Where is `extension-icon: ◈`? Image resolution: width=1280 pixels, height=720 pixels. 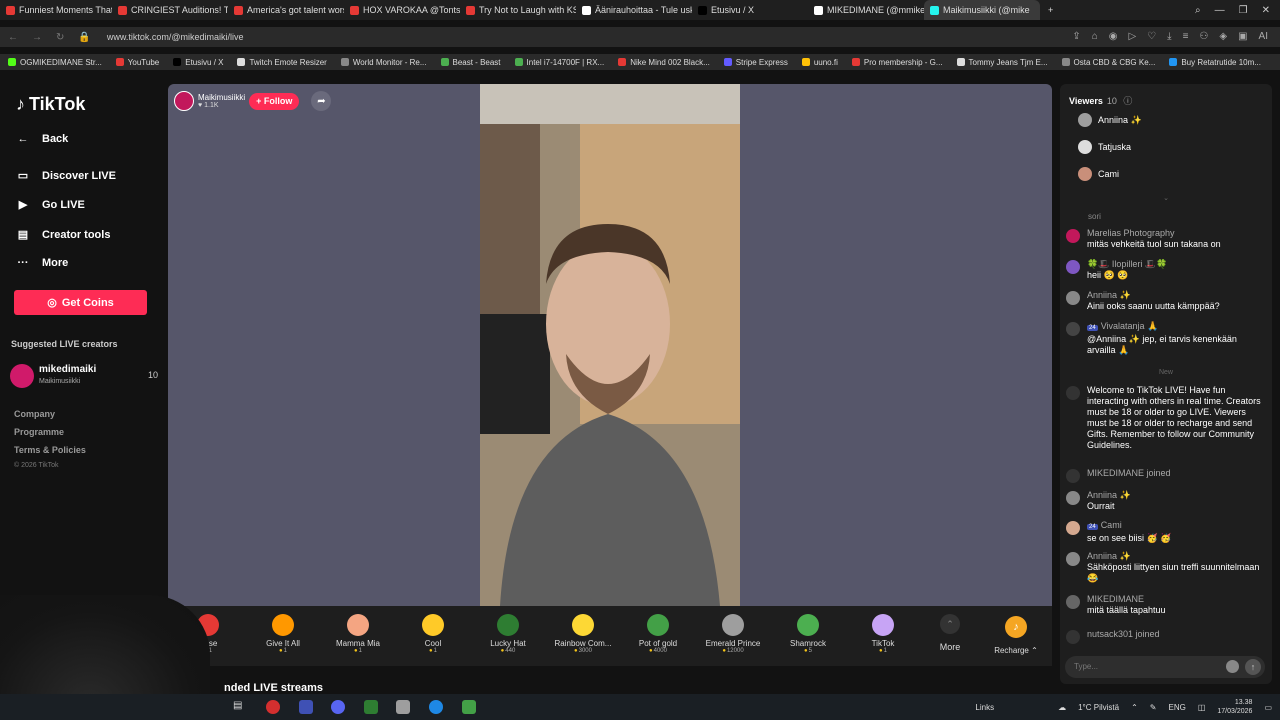 extension-icon: ◈ is located at coordinates (1223, 36).